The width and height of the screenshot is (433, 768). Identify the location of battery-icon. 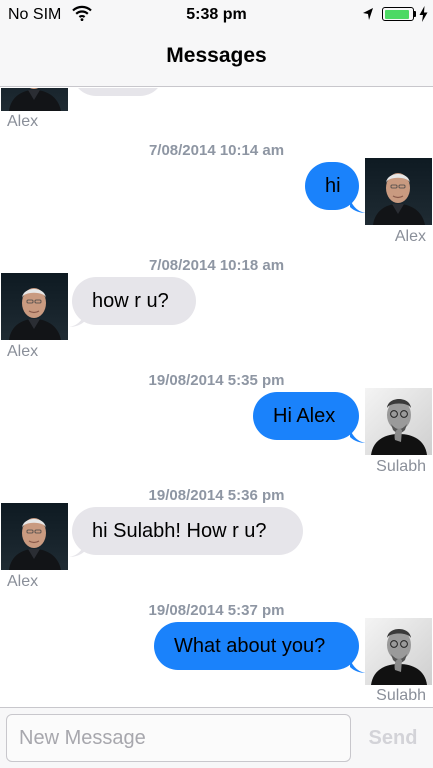
(398, 14).